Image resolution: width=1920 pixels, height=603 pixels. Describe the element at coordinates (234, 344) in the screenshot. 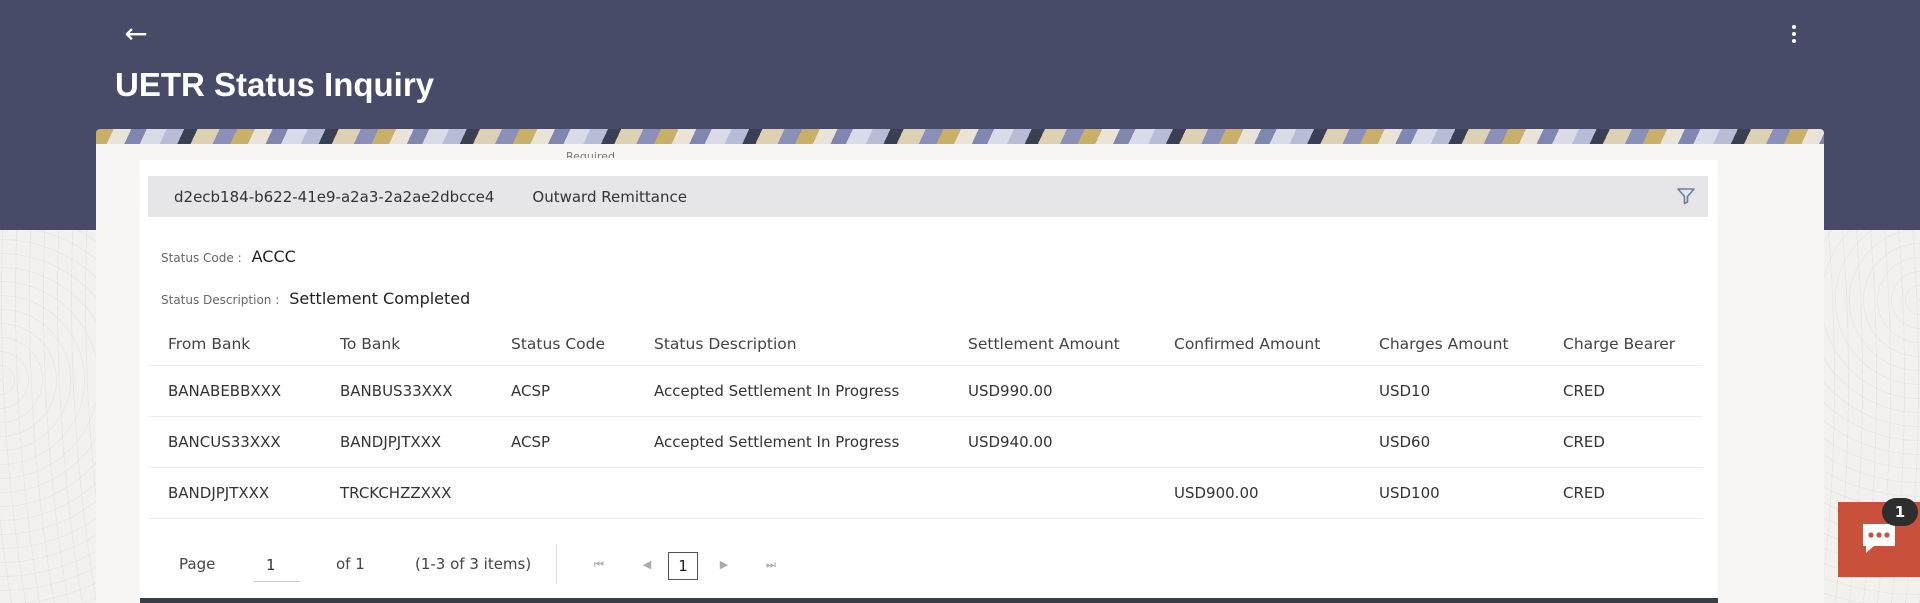

I see `column-header: From Bank` at that location.